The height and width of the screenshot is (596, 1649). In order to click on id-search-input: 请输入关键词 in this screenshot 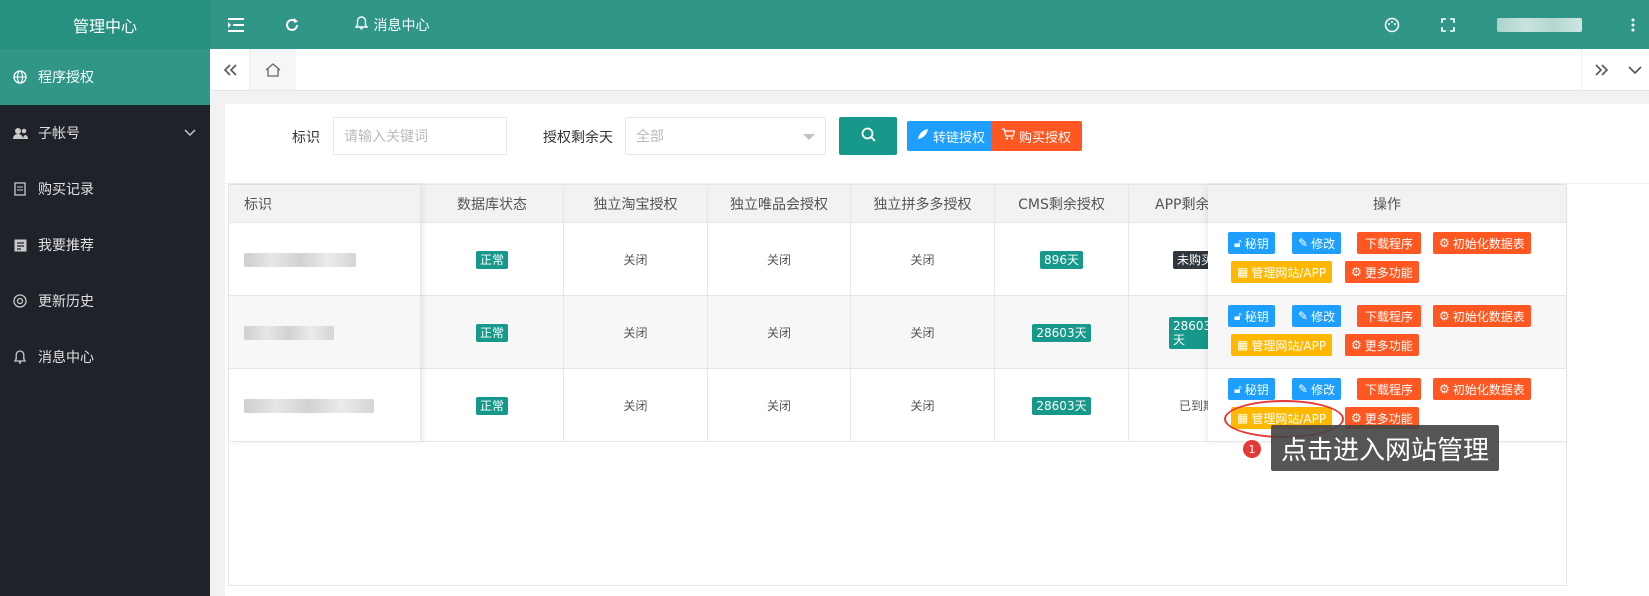, I will do `click(420, 136)`.